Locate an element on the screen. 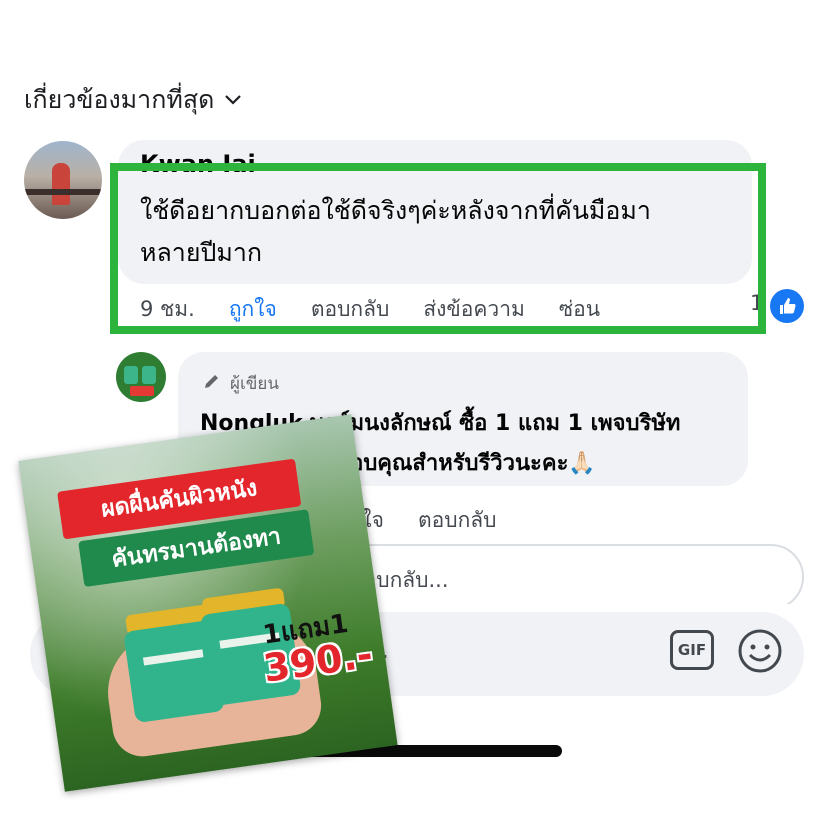 The width and height of the screenshot is (828, 828). author-badge: ผู้เขียน is located at coordinates (240, 383).